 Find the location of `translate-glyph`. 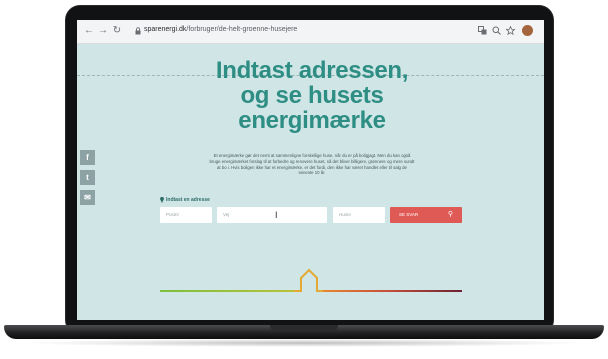

translate-glyph is located at coordinates (481, 30).